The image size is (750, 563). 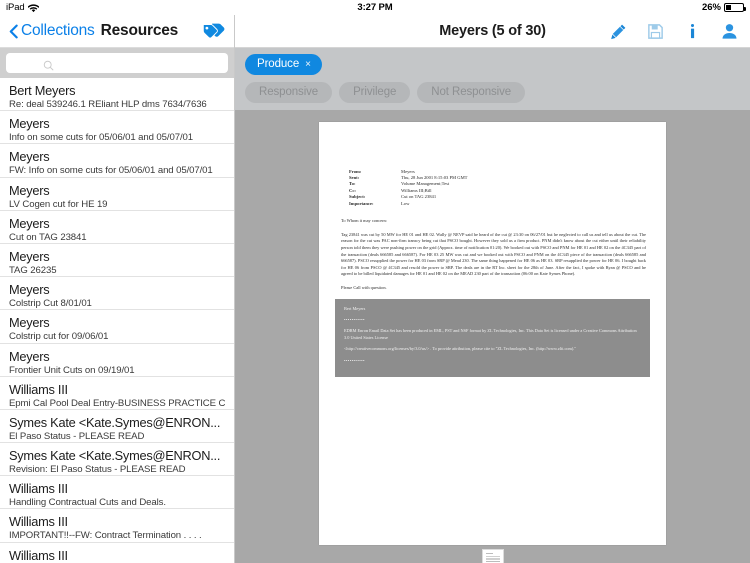 I want to click on battery-percent: 26%, so click(x=711, y=7).